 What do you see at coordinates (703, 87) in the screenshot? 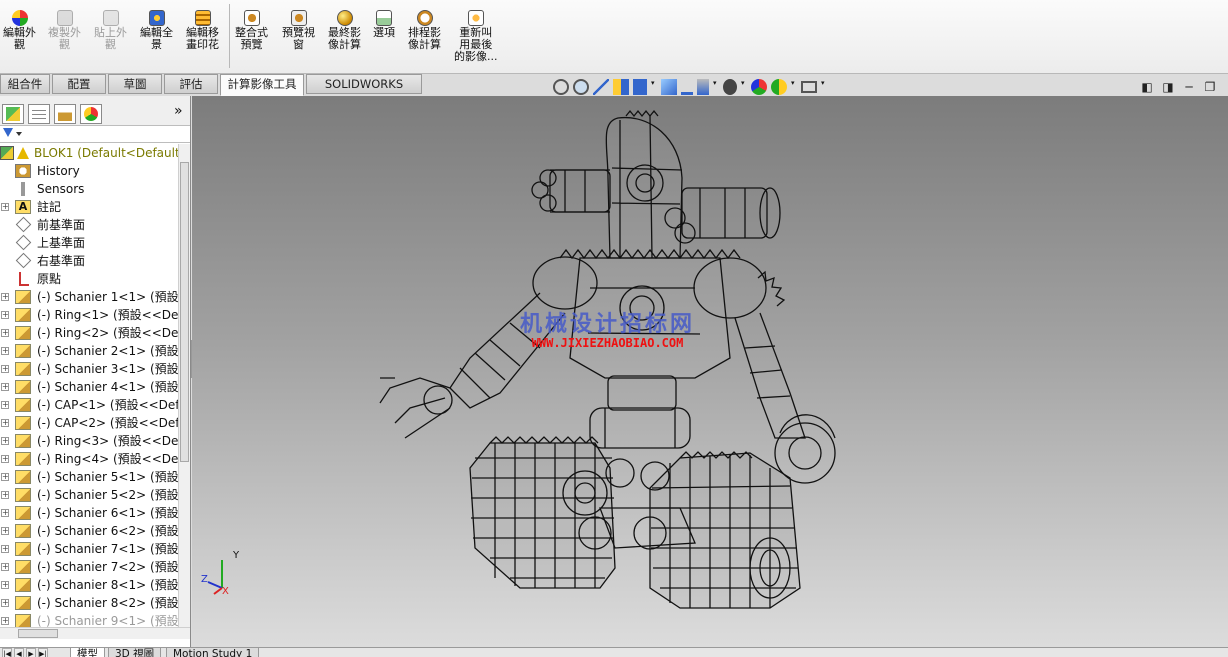
I see `hide-show-items-icon` at bounding box center [703, 87].